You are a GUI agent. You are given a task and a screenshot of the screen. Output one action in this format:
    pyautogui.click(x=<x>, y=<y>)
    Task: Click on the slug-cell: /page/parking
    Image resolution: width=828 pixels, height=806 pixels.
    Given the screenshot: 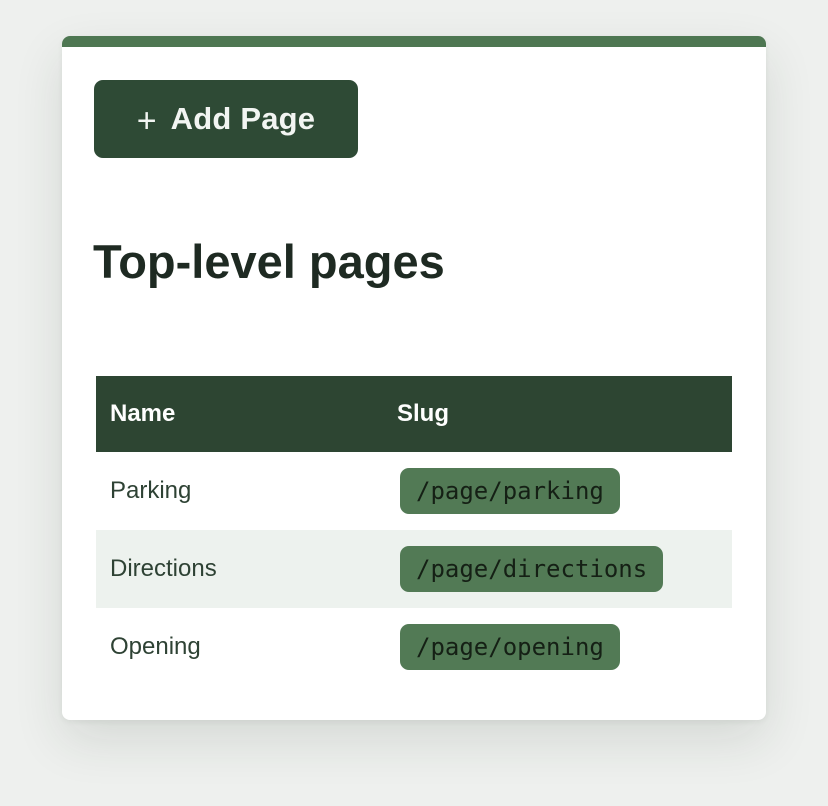 What is the action you would take?
    pyautogui.click(x=557, y=491)
    